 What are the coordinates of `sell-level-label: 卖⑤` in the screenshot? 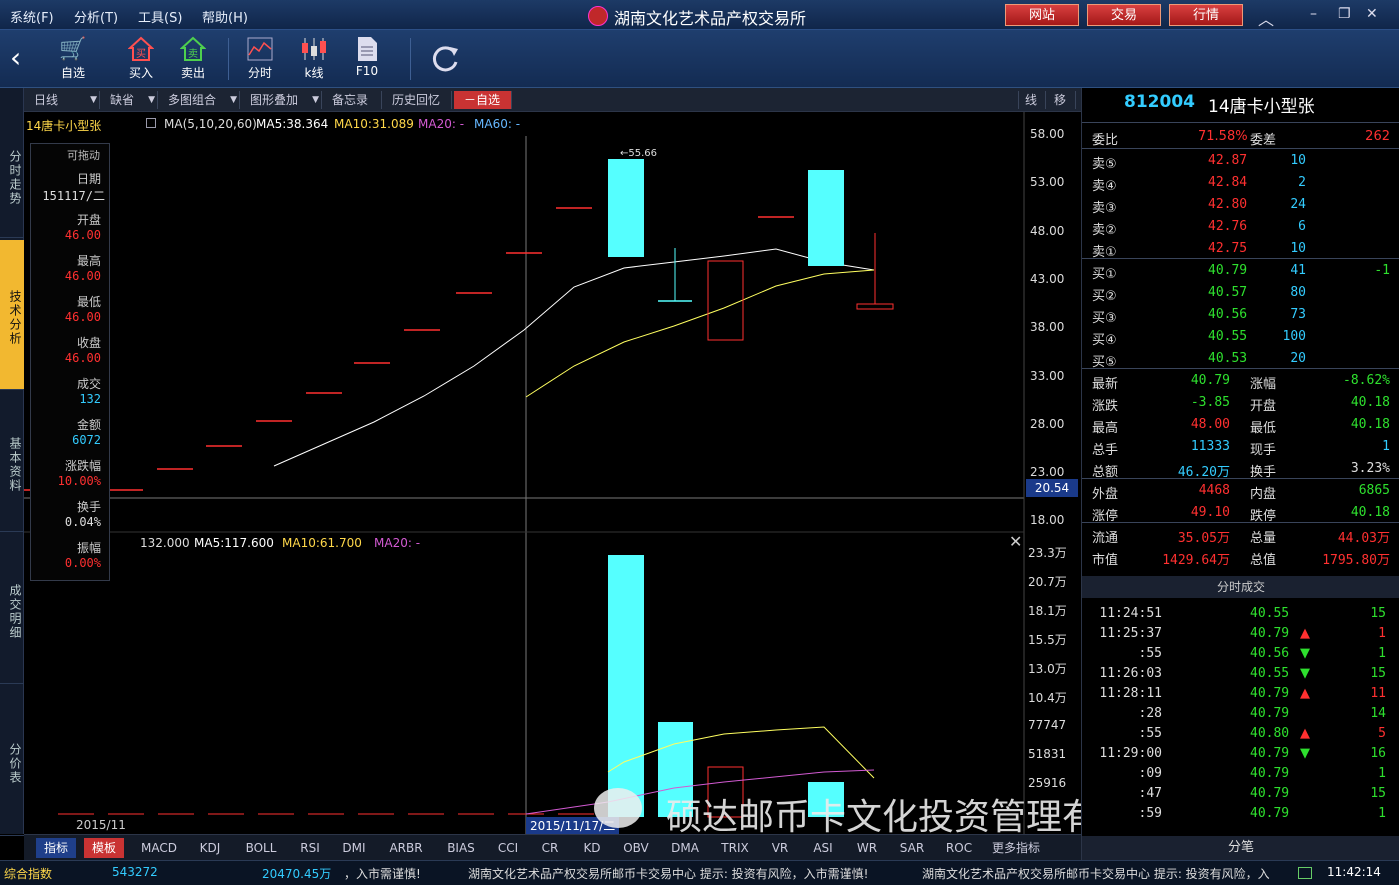 It's located at (1104, 164).